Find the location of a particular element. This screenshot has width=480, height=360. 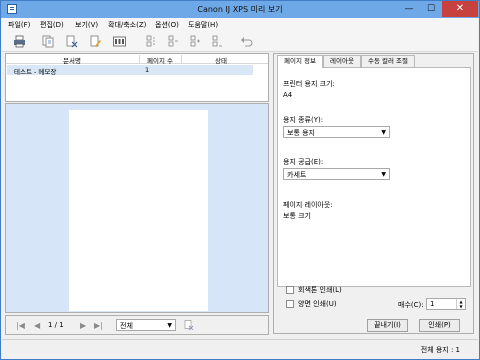

menu-options: 옵션(O) is located at coordinates (167, 25).